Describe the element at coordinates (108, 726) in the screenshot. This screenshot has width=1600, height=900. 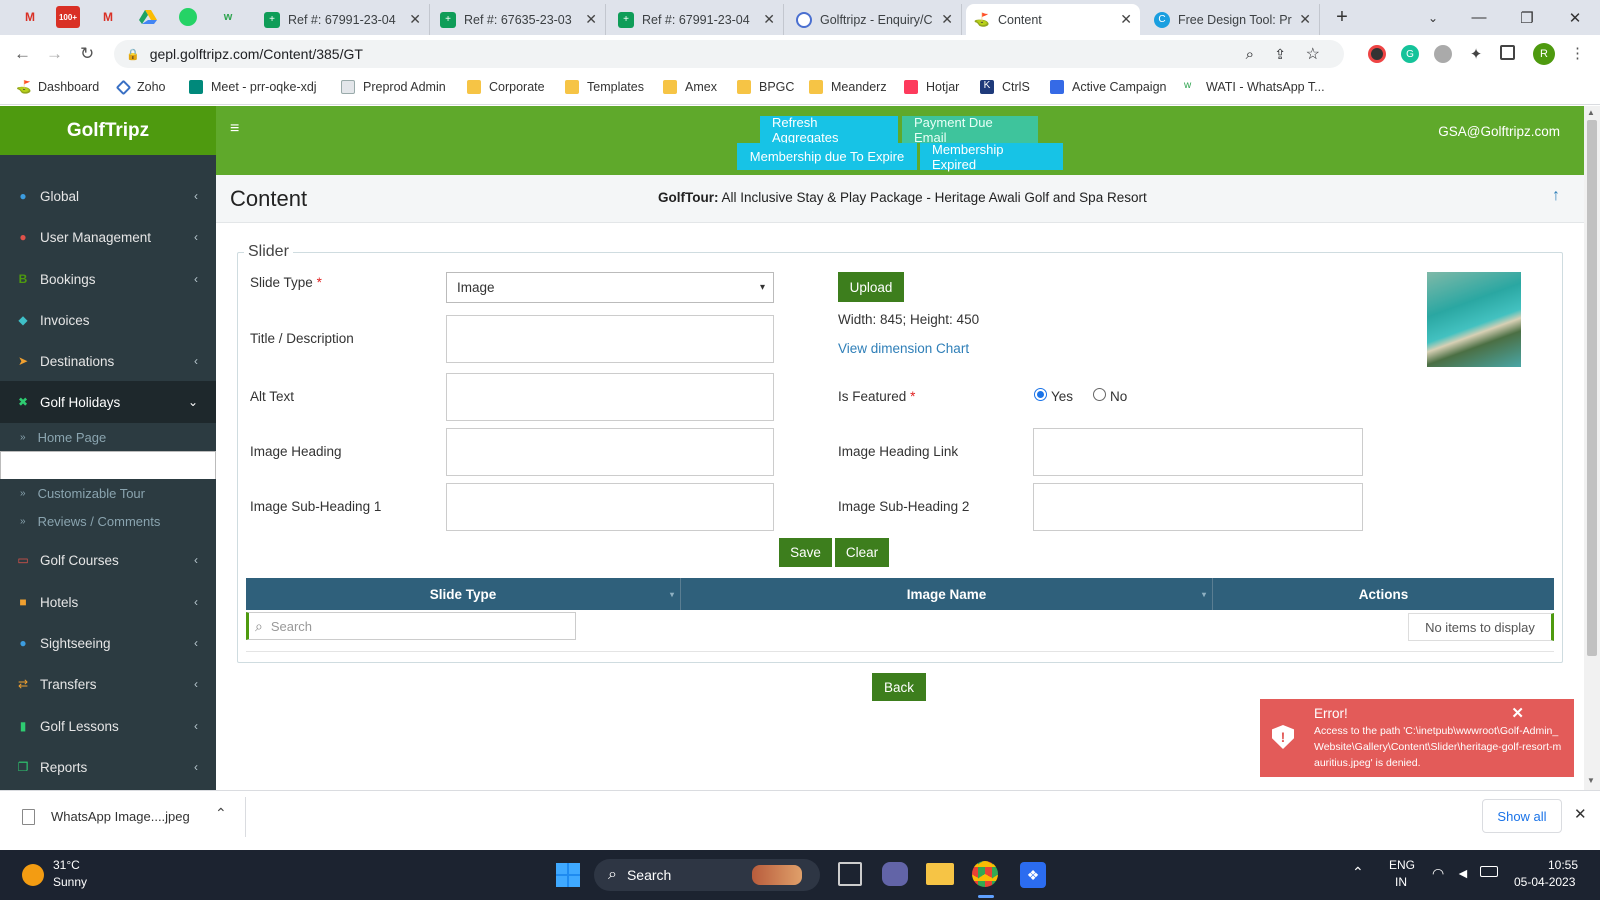
I see `sidebar-item-golf-lessons: ▮ Golf Lessons ‹` at that location.